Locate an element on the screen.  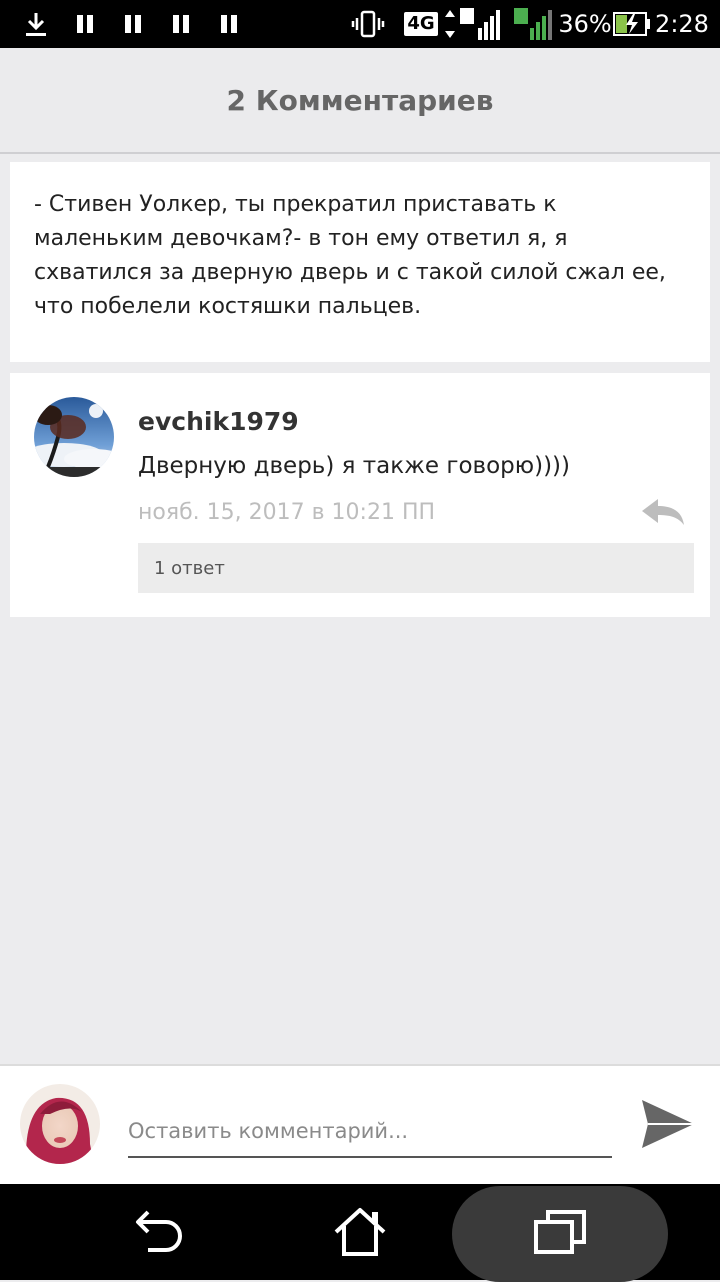
navigation-bar is located at coordinates (360, 1233).